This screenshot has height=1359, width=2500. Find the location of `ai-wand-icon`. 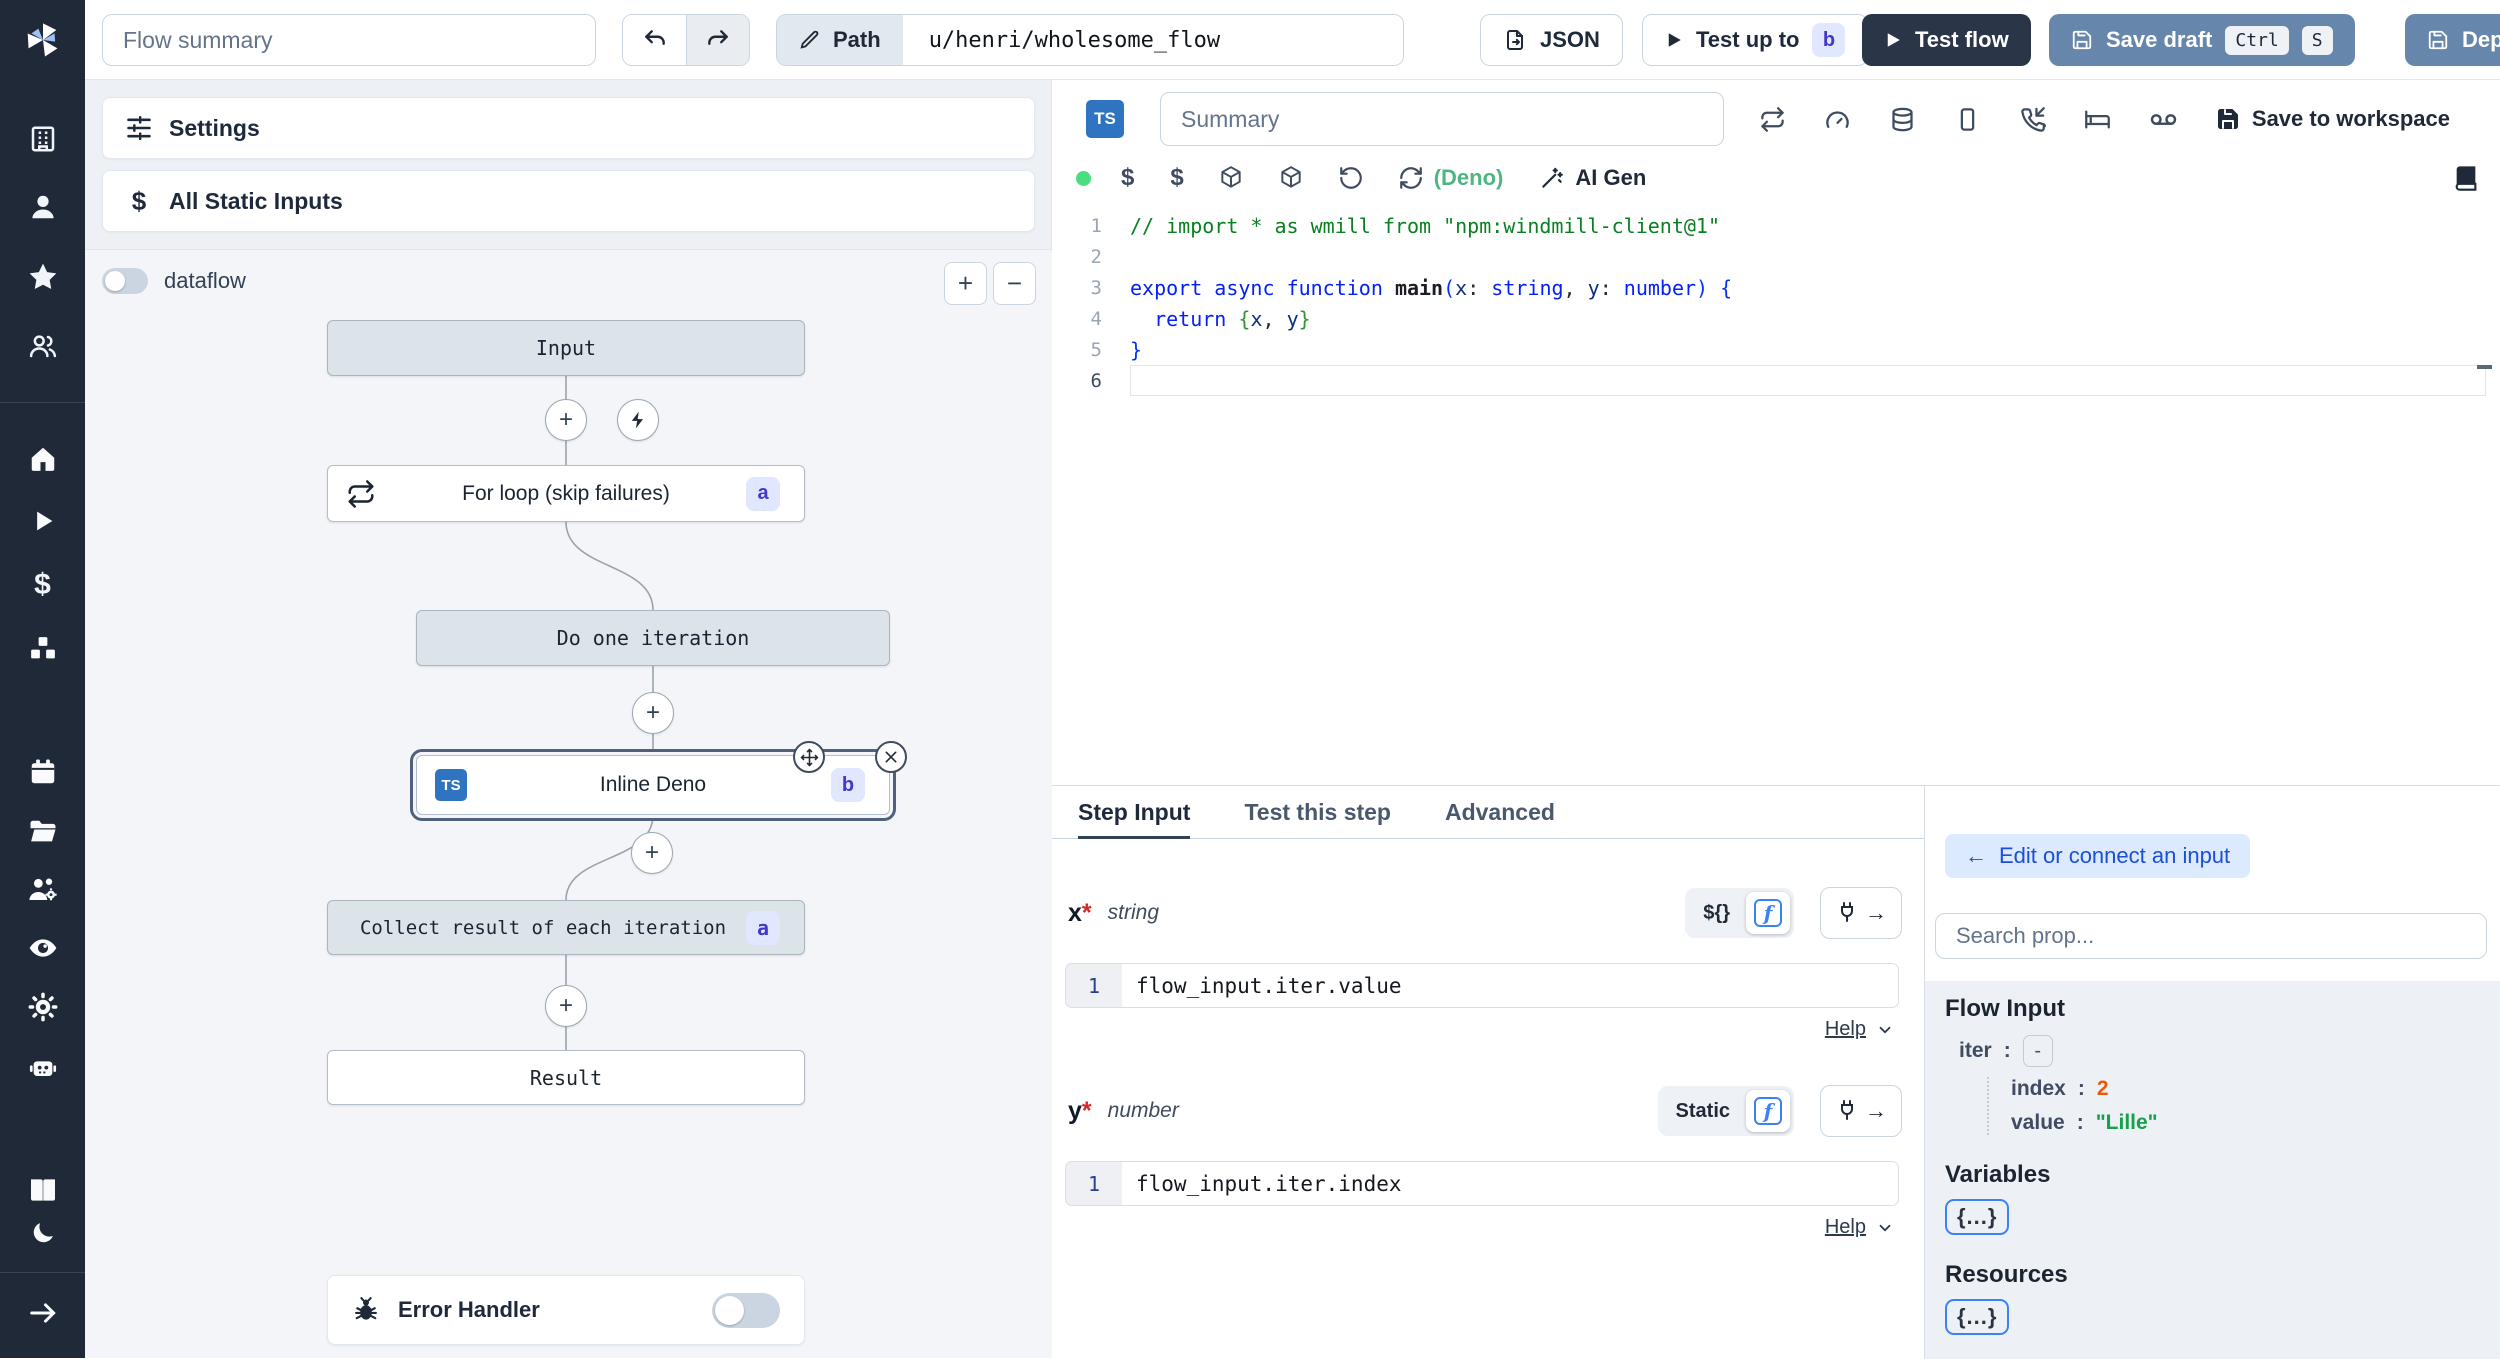

ai-wand-icon is located at coordinates (1552, 178).